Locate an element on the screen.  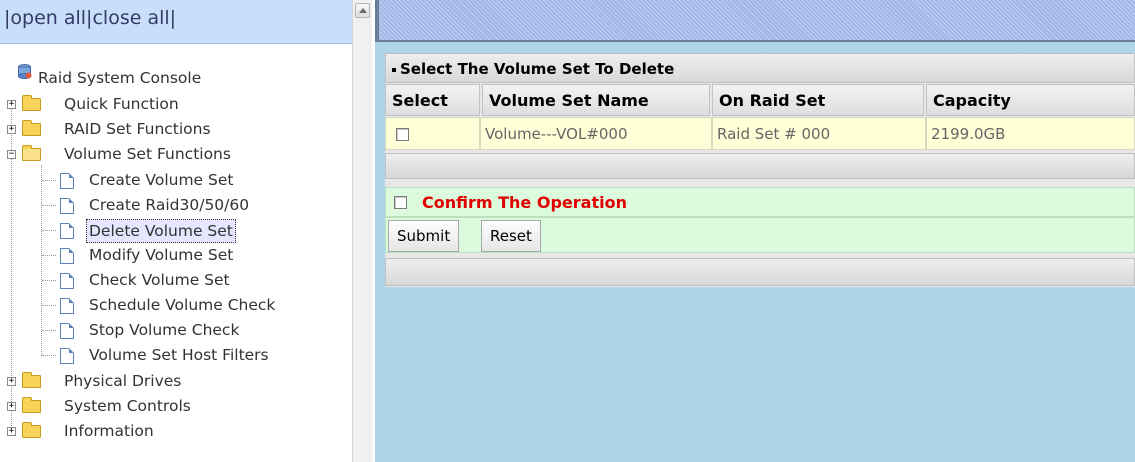
tree-item-schedule-volume-check: Schedule Volume Check is located at coordinates (175, 305).